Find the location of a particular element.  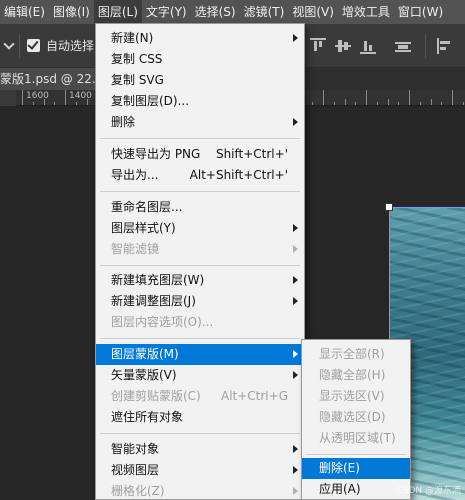

menu-image: 图像(I) is located at coordinates (71, 12).